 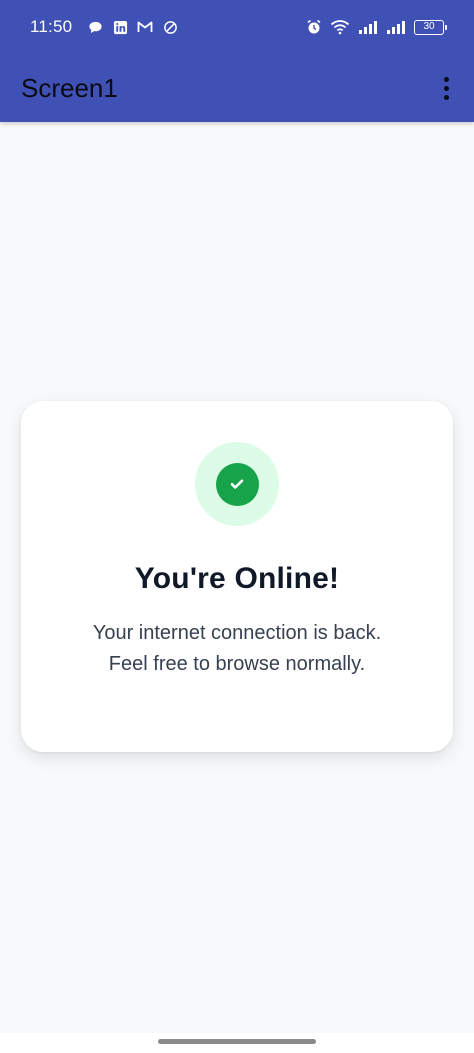 I want to click on status-message-line-1: Your internet connection is back., so click(x=237, y=633).